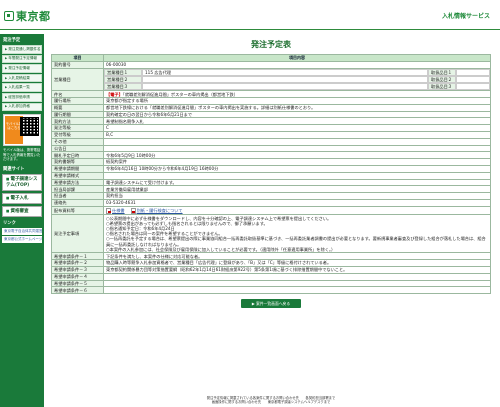 The width and height of the screenshot is (500, 407). What do you see at coordinates (77, 128) in the screenshot?
I see `row-label: 発注等級` at bounding box center [77, 128].